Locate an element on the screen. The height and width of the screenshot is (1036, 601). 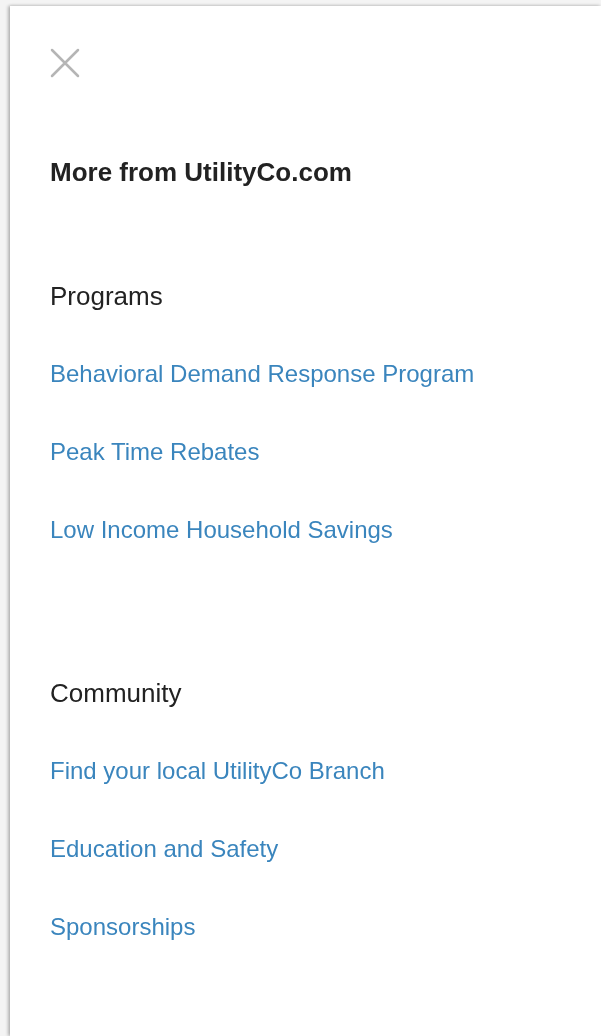
menu-link: Education and Safety is located at coordinates (164, 849).